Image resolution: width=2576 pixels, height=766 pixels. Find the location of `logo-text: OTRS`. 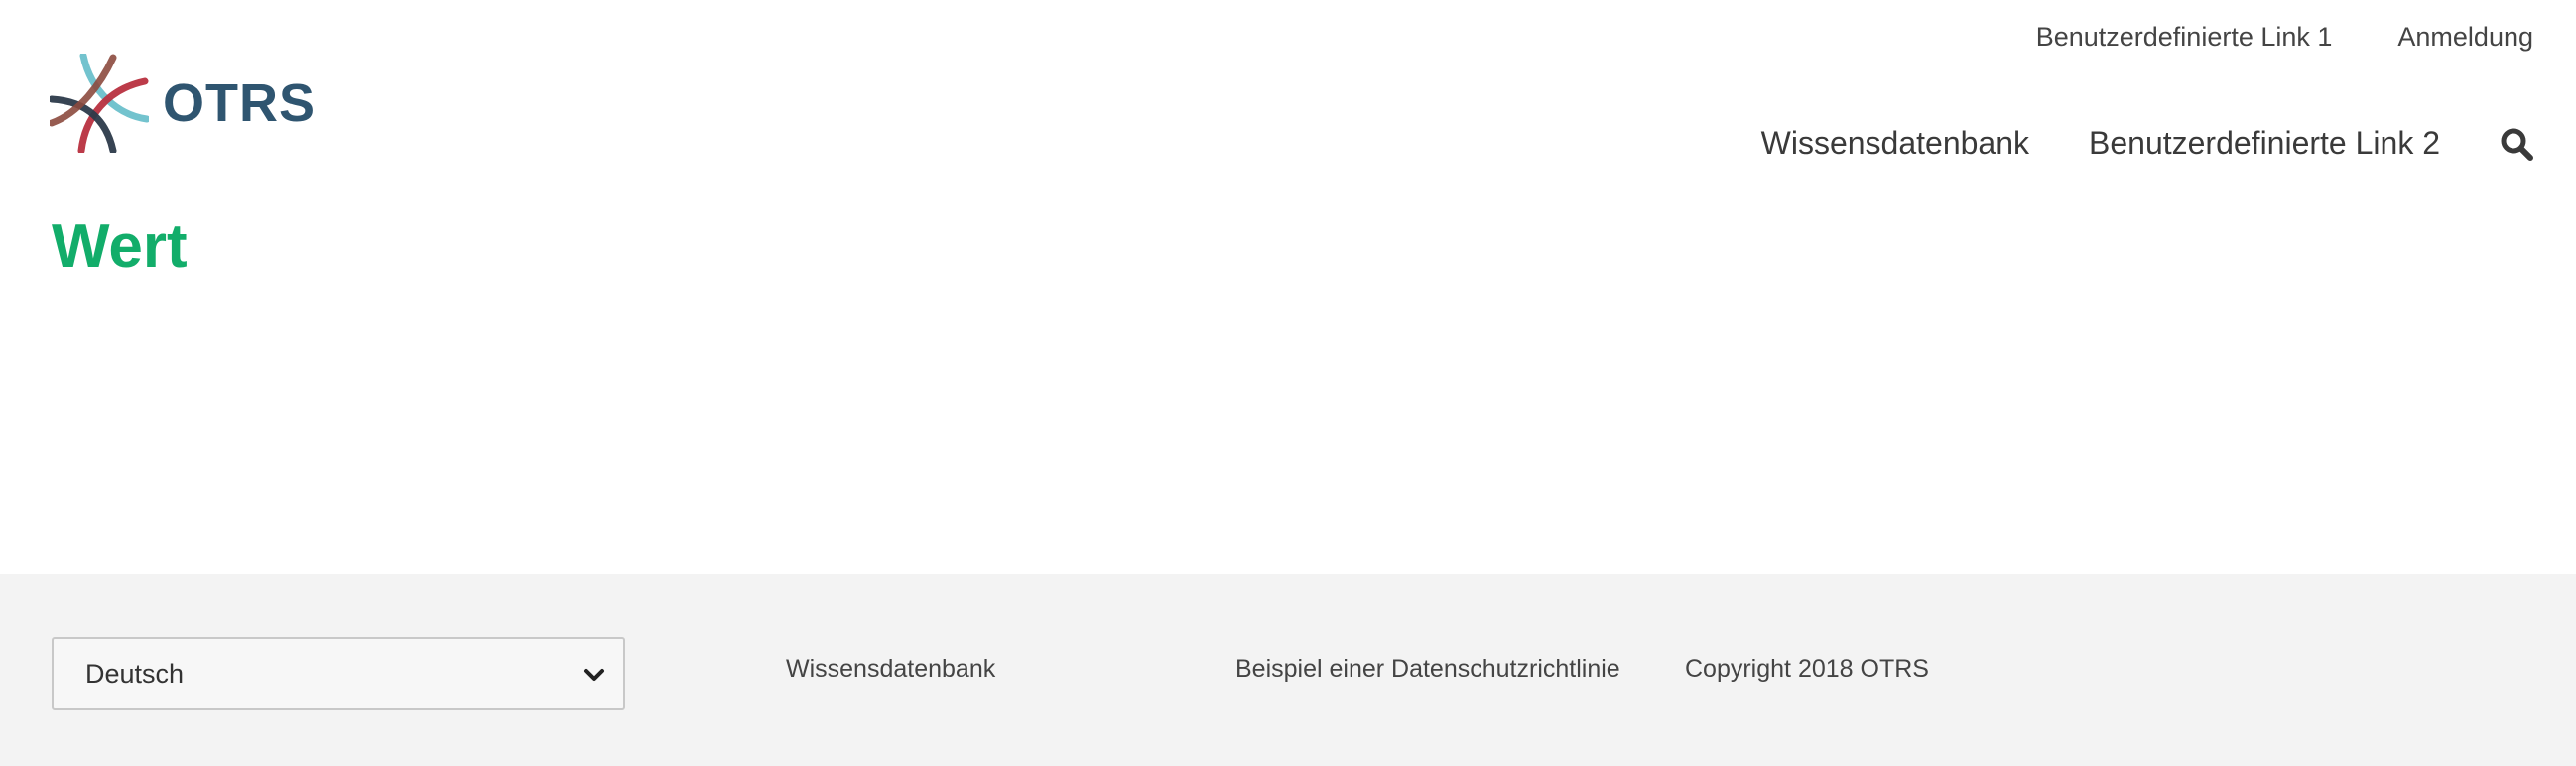

logo-text: OTRS is located at coordinates (240, 103).